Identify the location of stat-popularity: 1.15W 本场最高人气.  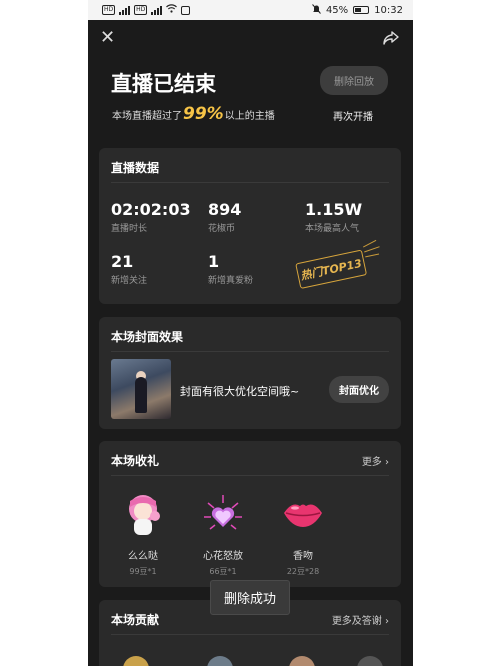
(333, 217).